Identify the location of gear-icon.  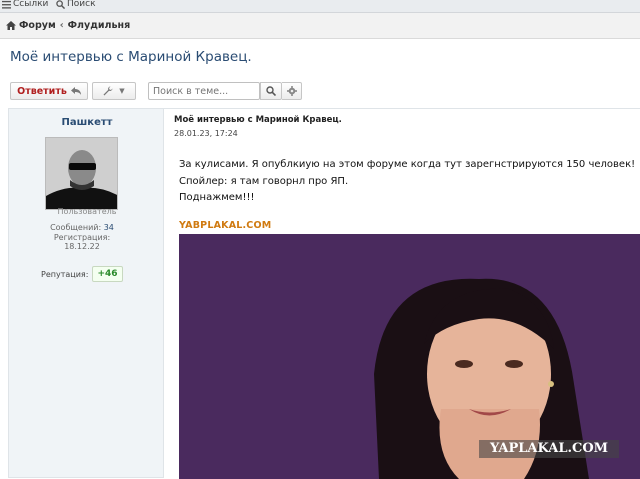
(291, 91).